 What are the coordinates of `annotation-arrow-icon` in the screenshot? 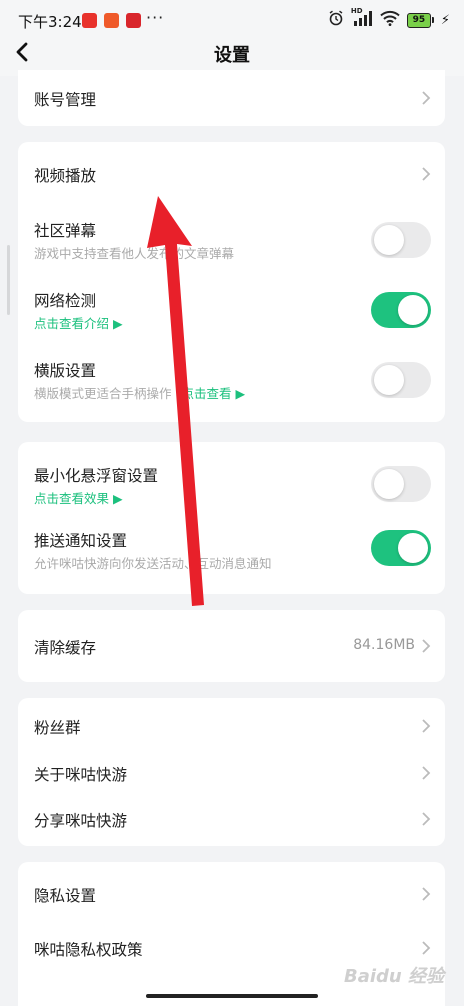 It's located at (175, 401).